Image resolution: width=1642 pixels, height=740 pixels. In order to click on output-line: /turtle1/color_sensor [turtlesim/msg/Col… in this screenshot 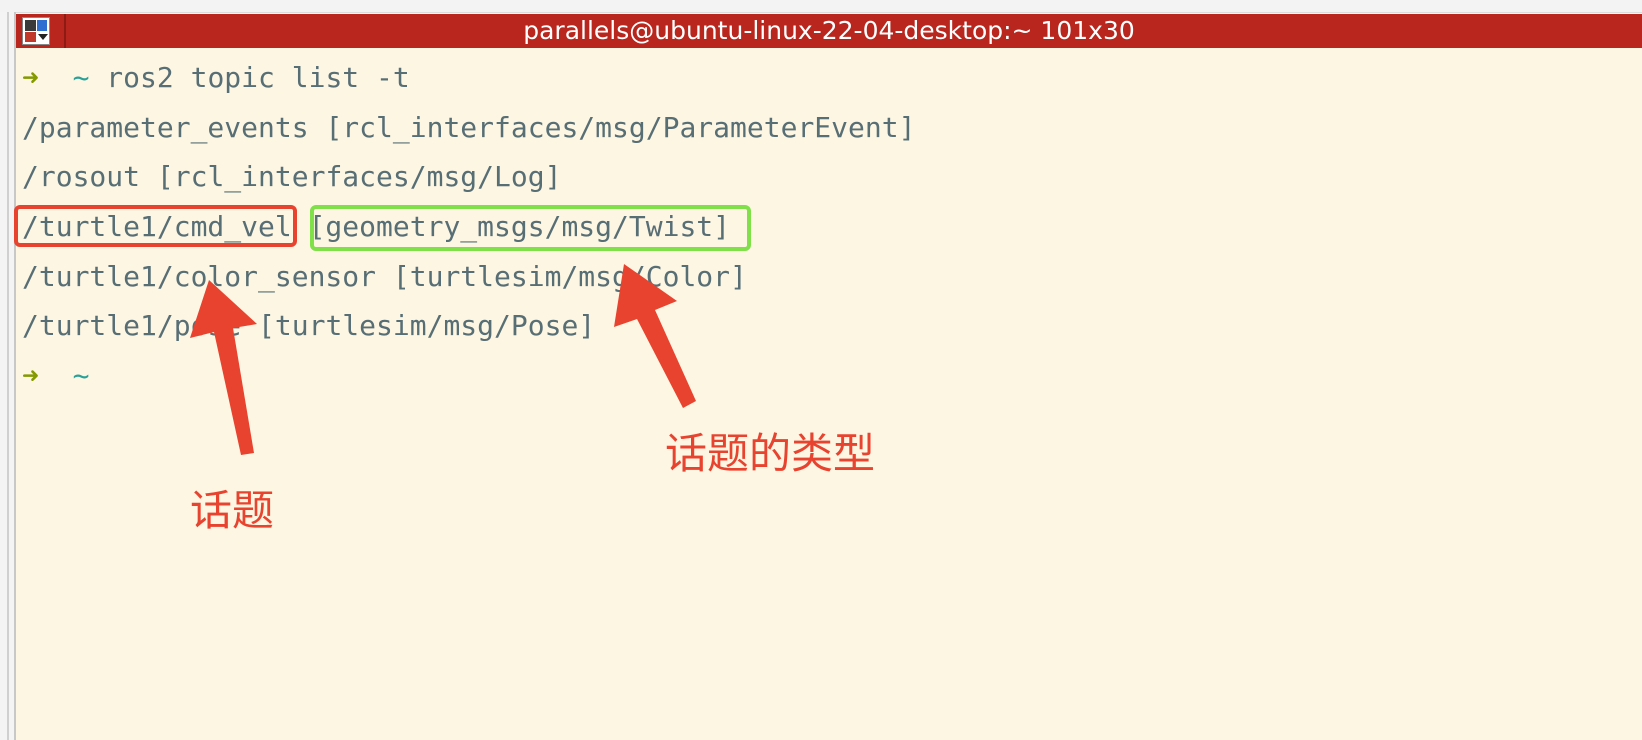, I will do `click(384, 277)`.